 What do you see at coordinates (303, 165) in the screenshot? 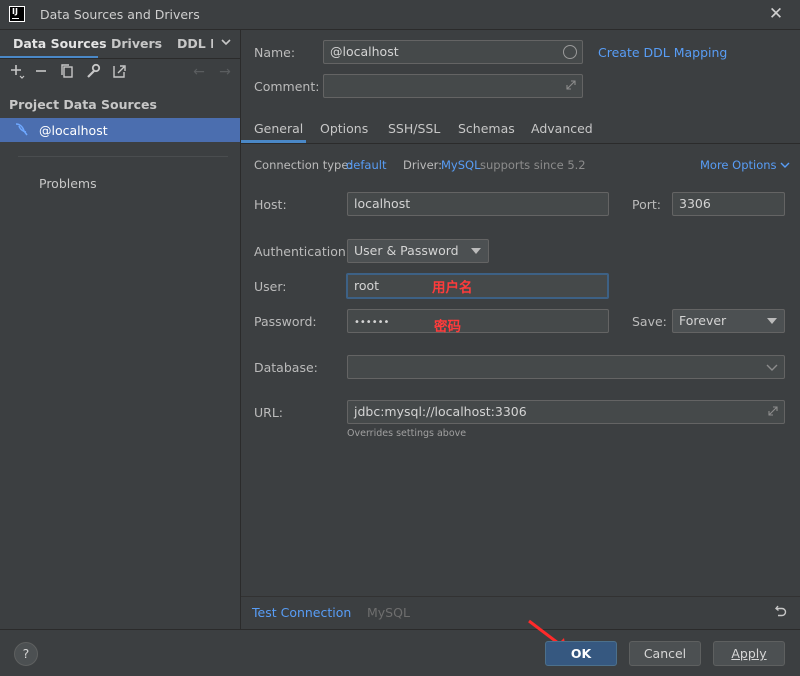
I see `connection-type-label: Connection type:` at bounding box center [303, 165].